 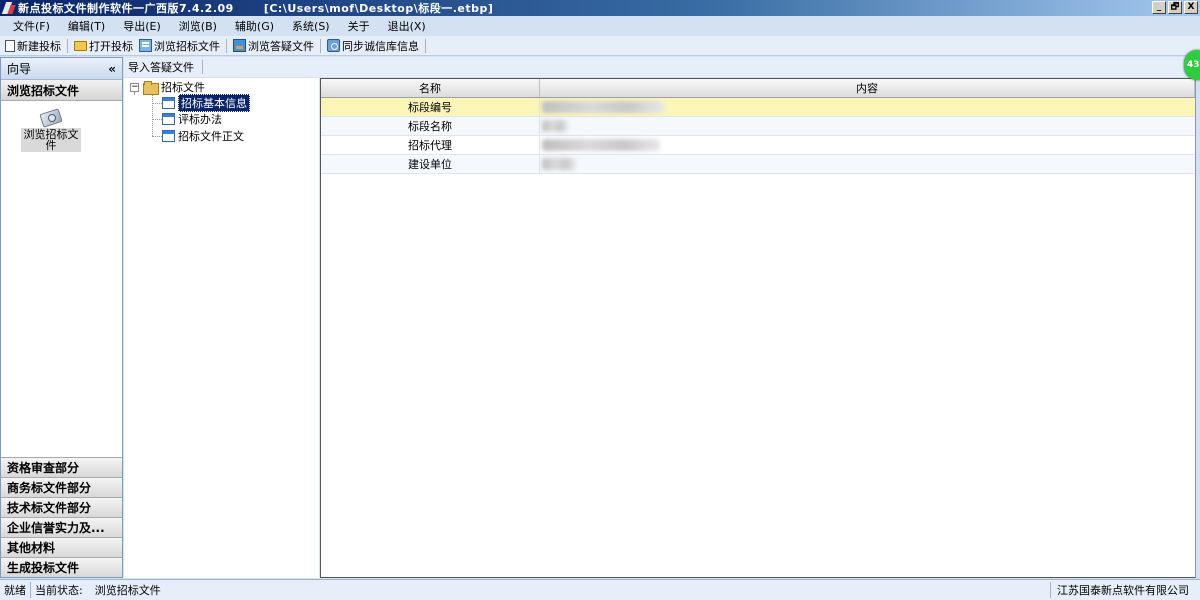 I want to click on tree-node-tender-body: 招标文件正文, so click(x=203, y=136).